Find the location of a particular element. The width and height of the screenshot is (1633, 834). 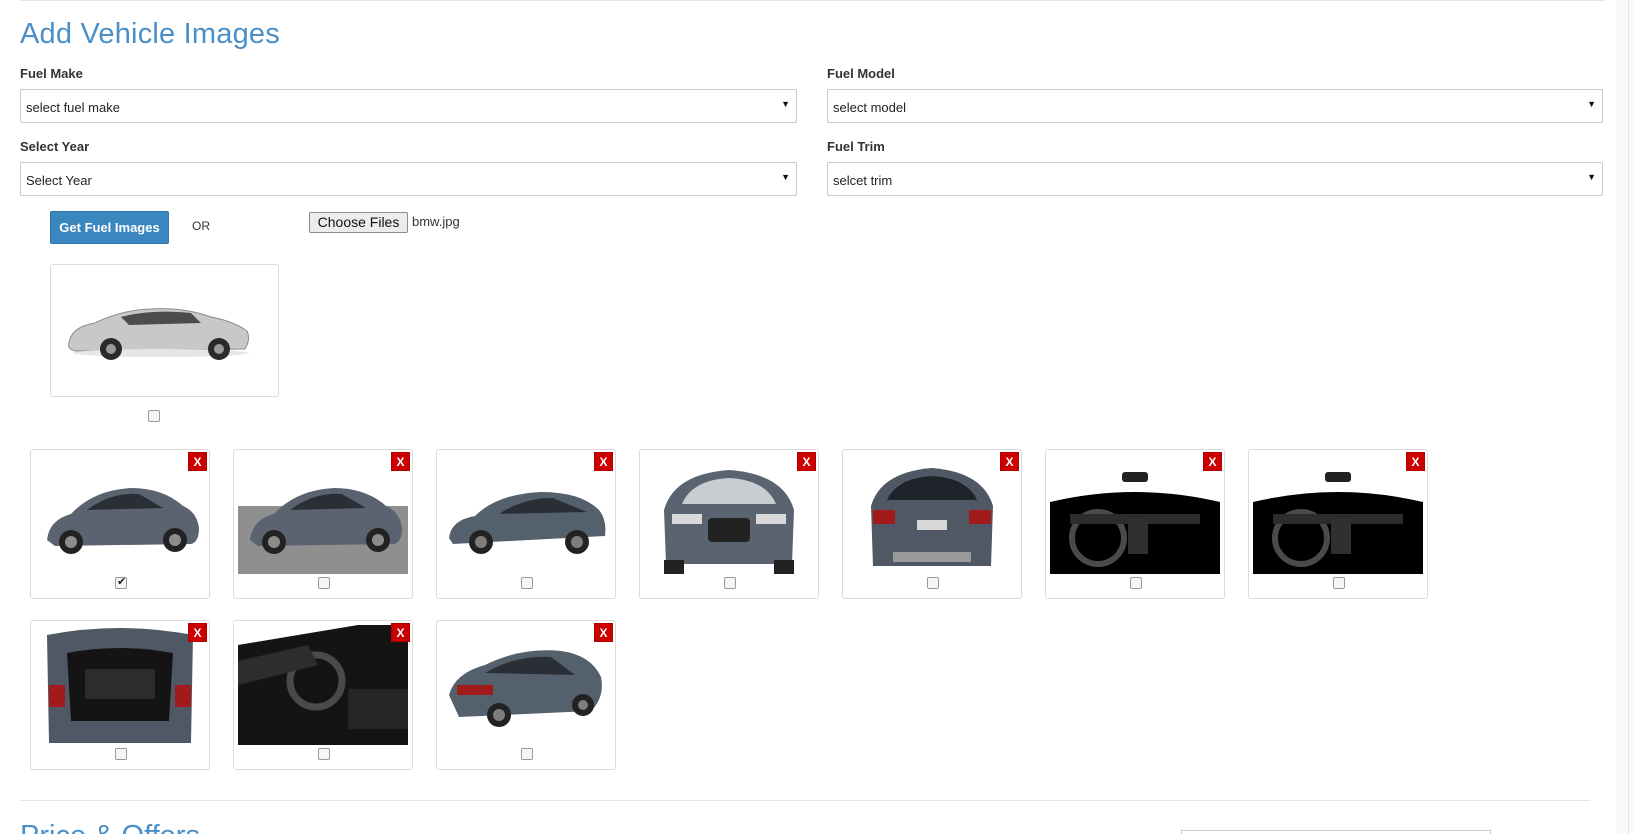

price-input-field is located at coordinates (1336, 832).